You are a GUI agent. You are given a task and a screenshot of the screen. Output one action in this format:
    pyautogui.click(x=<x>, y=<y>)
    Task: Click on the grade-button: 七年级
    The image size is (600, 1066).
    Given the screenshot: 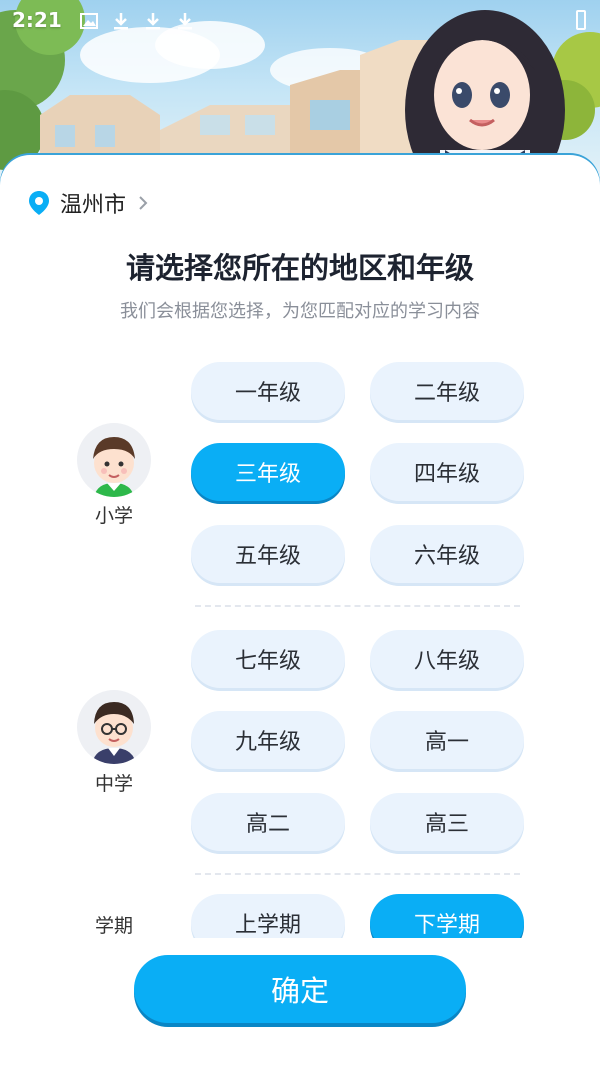 What is the action you would take?
    pyautogui.click(x=268, y=659)
    